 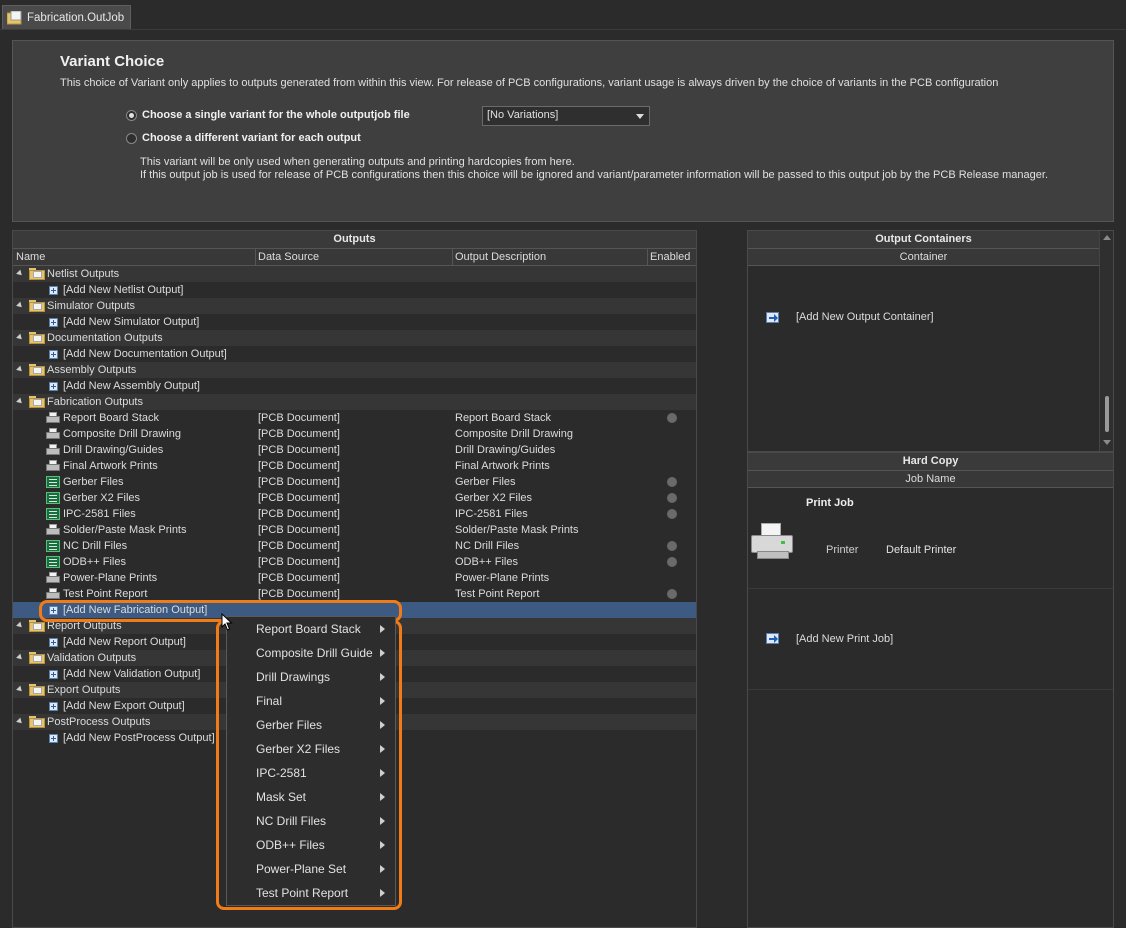 What do you see at coordinates (354, 562) in the screenshot?
I see `output-item-row: ODB++ Files [PCB Document] ODB++ Files` at bounding box center [354, 562].